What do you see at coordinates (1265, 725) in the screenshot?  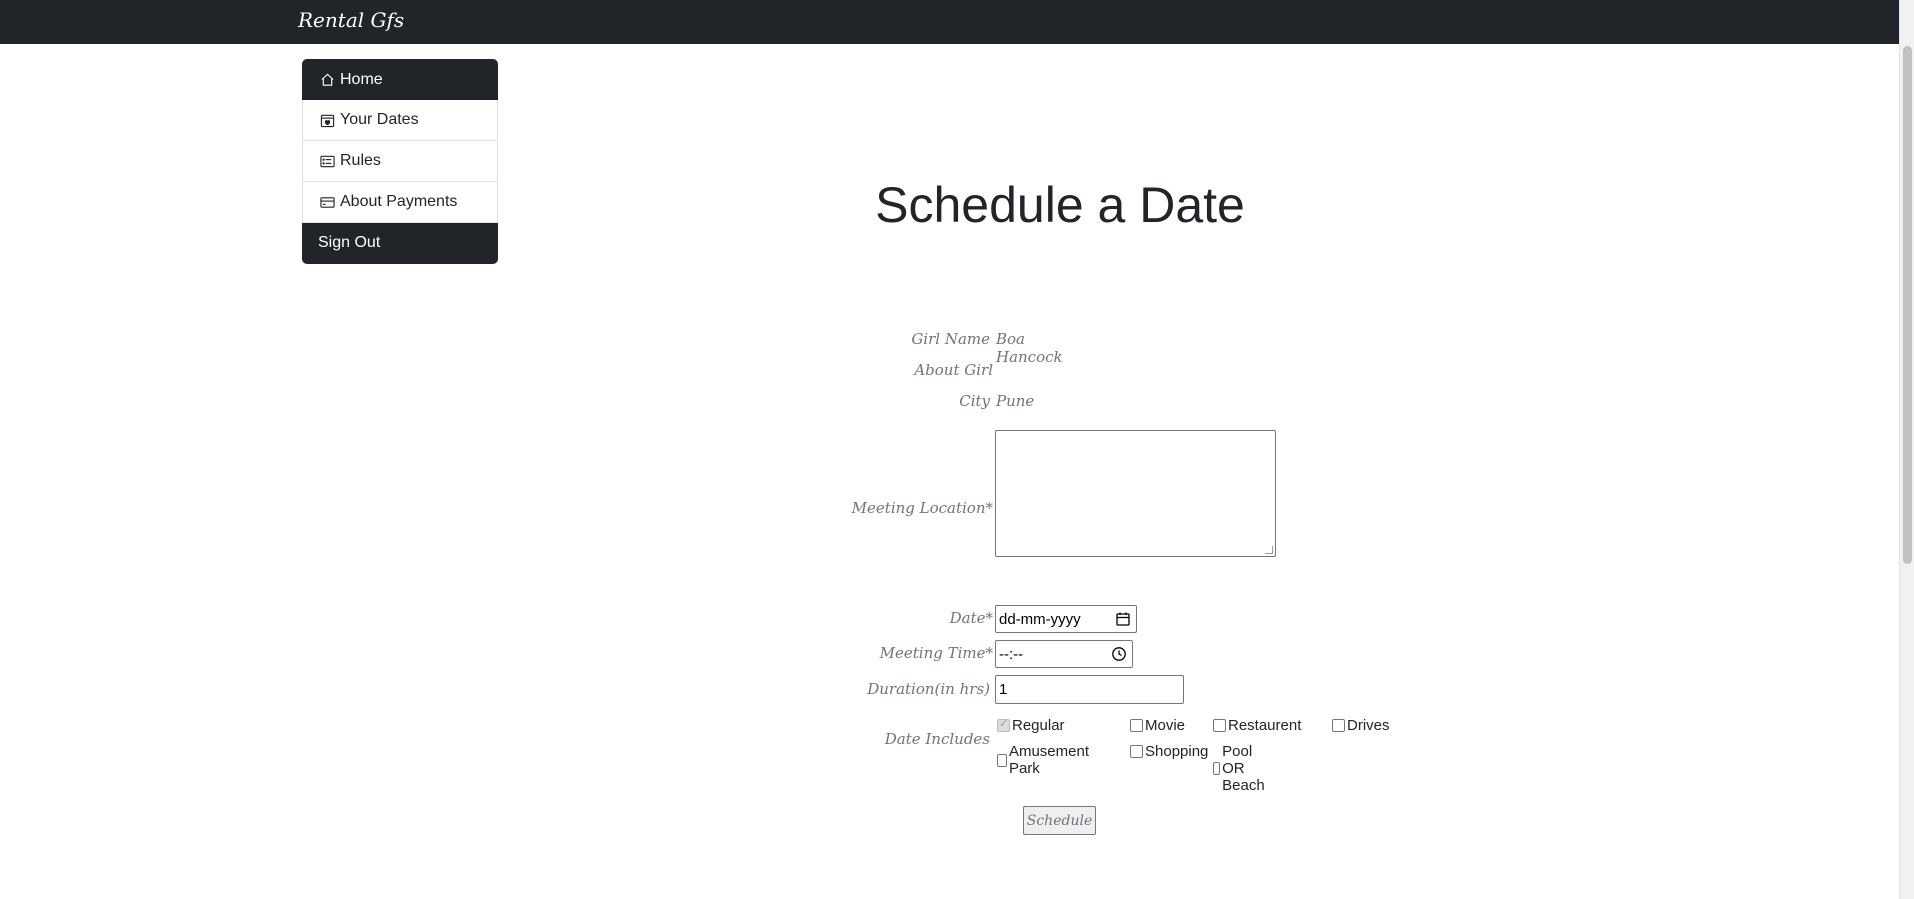 I see `checkbox-label: Restaurent` at bounding box center [1265, 725].